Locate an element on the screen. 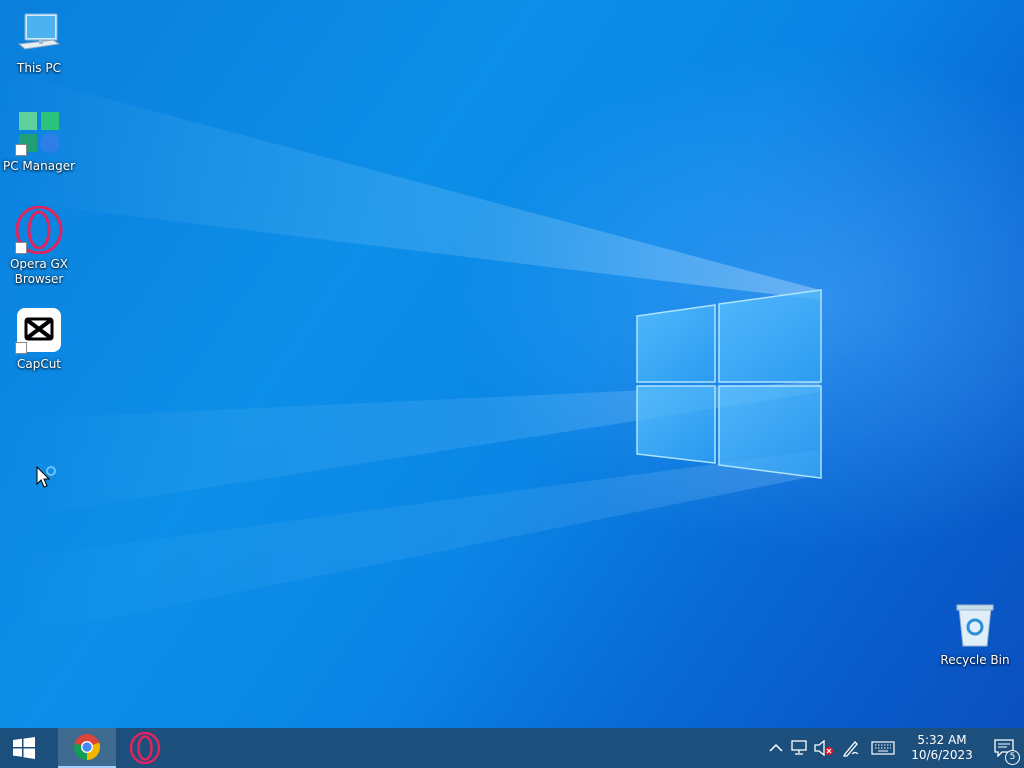  desktop-icon-this-pc: This PC is located at coordinates (39, 43).